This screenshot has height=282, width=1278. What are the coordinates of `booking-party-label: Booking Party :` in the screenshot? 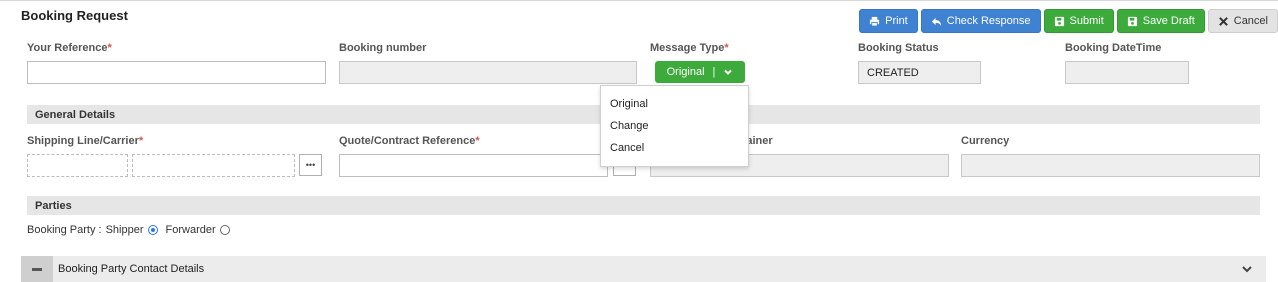 It's located at (64, 230).